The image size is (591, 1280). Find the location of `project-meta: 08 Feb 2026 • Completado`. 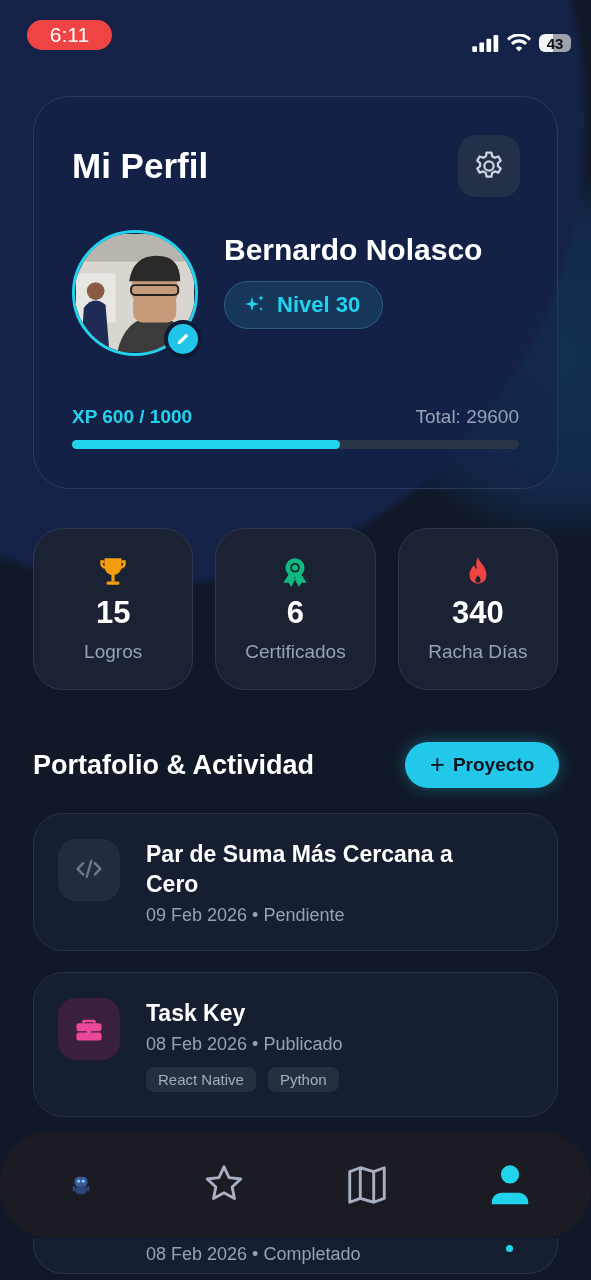

project-meta: 08 Feb 2026 • Completado is located at coordinates (253, 1254).